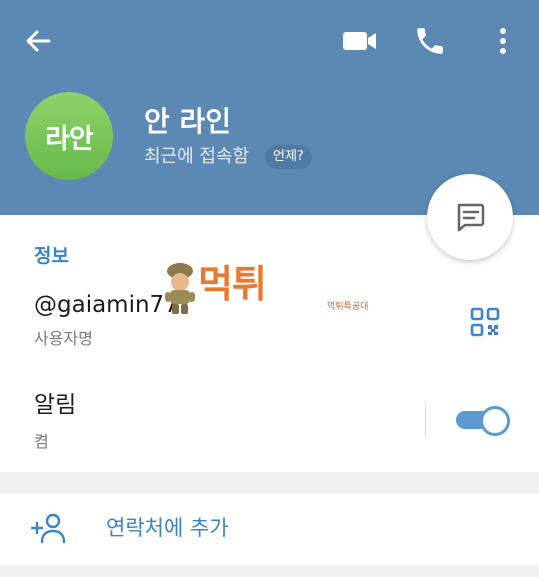 The image size is (539, 577). I want to click on toggle-knob, so click(495, 421).